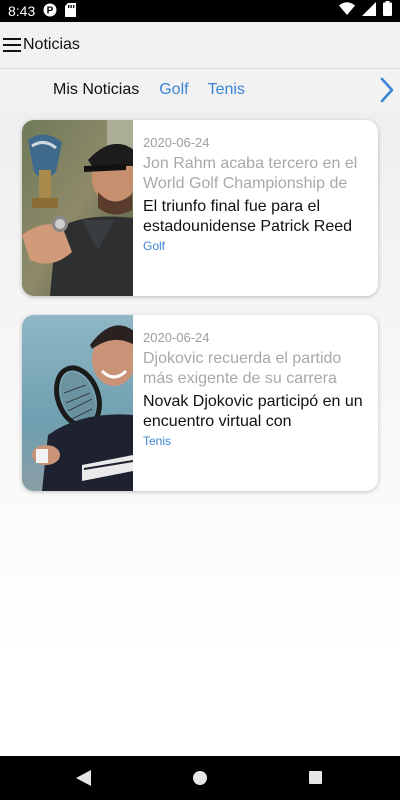 This screenshot has height=800, width=400. I want to click on home-circle-icon, so click(200, 780).